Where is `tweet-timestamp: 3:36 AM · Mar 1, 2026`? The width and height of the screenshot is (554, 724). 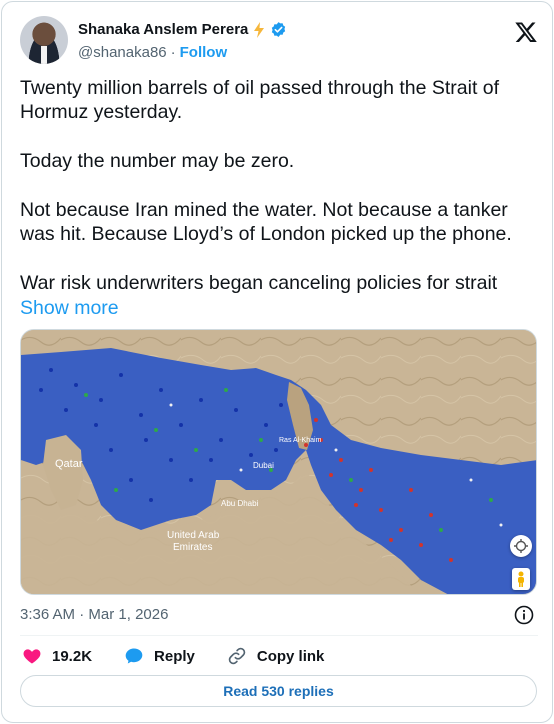 tweet-timestamp: 3:36 AM · Mar 1, 2026 is located at coordinates (94, 614).